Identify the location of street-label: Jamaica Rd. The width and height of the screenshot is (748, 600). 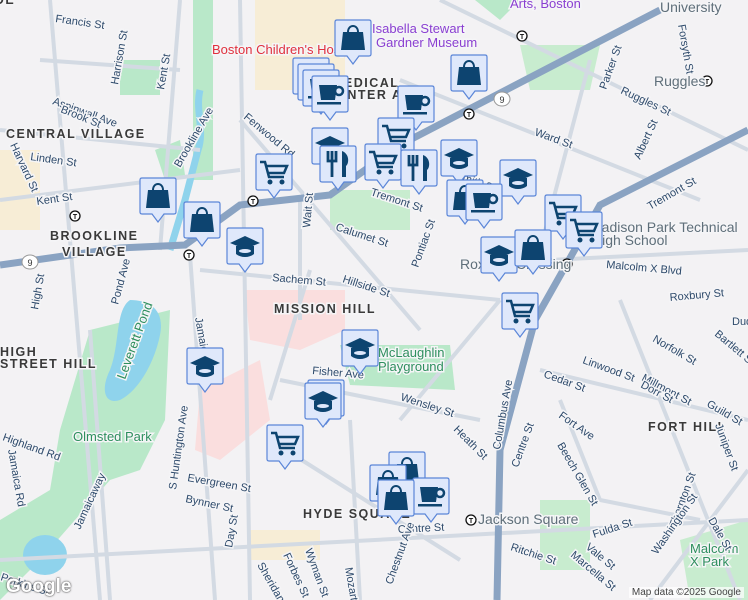
(16, 477).